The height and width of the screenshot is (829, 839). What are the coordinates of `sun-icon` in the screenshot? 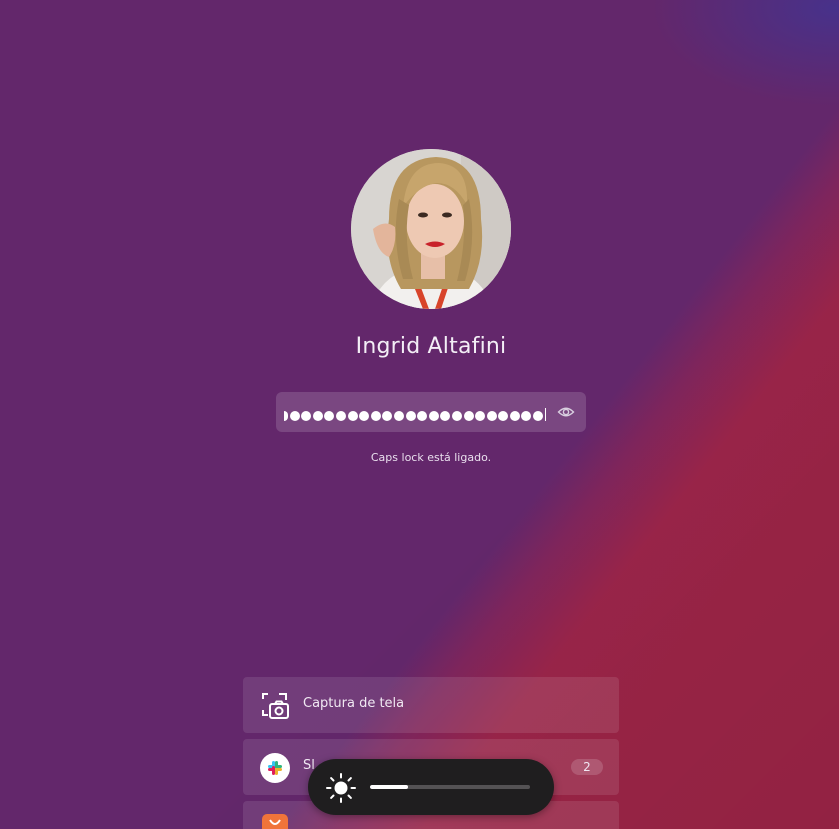 It's located at (341, 788).